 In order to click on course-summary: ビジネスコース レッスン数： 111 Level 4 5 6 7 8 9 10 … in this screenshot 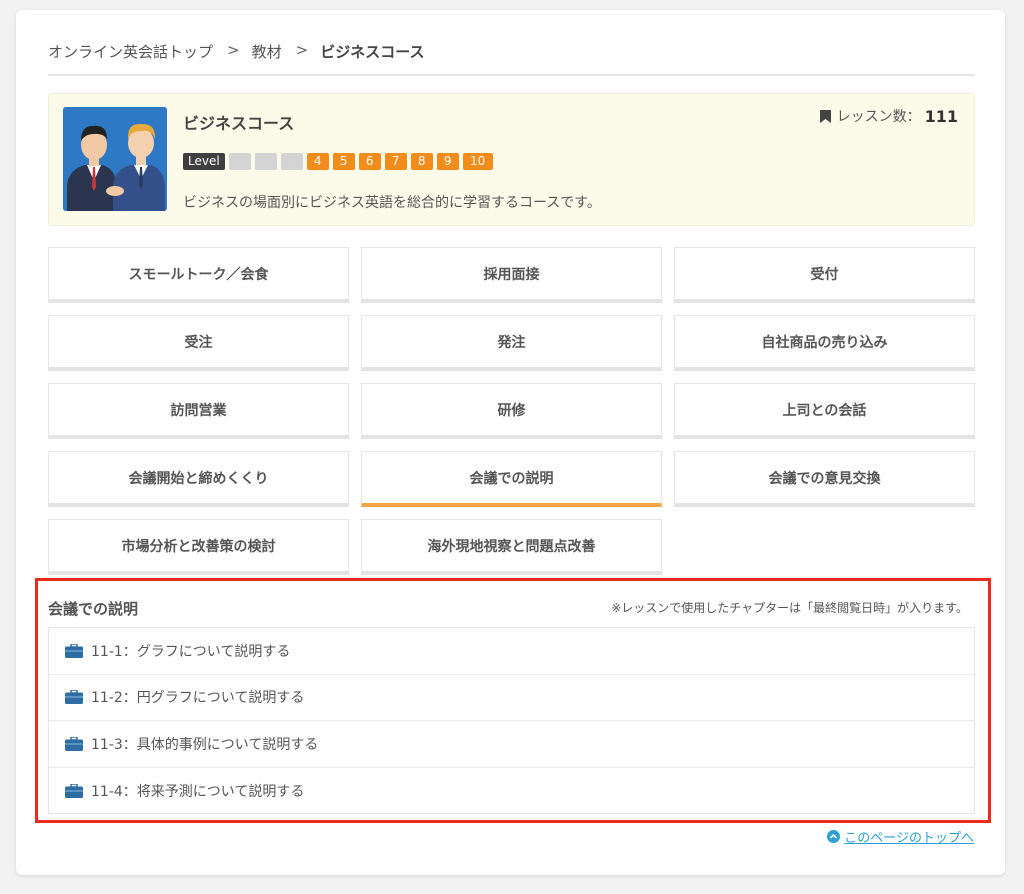, I will do `click(511, 159)`.